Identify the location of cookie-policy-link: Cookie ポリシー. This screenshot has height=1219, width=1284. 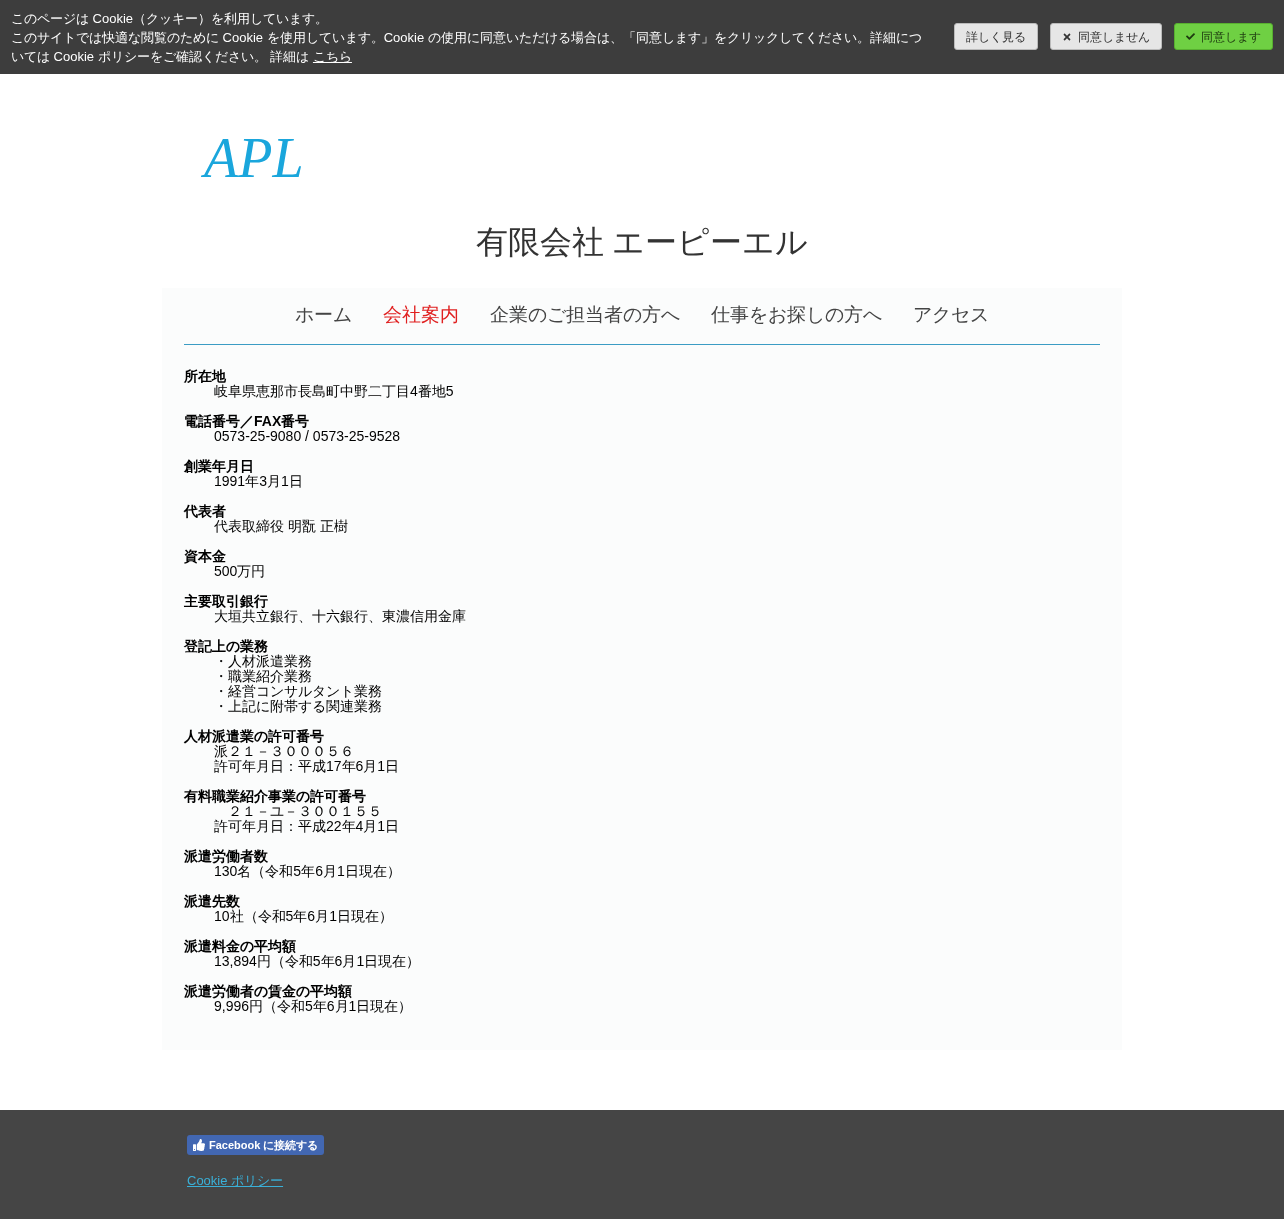
(235, 1181).